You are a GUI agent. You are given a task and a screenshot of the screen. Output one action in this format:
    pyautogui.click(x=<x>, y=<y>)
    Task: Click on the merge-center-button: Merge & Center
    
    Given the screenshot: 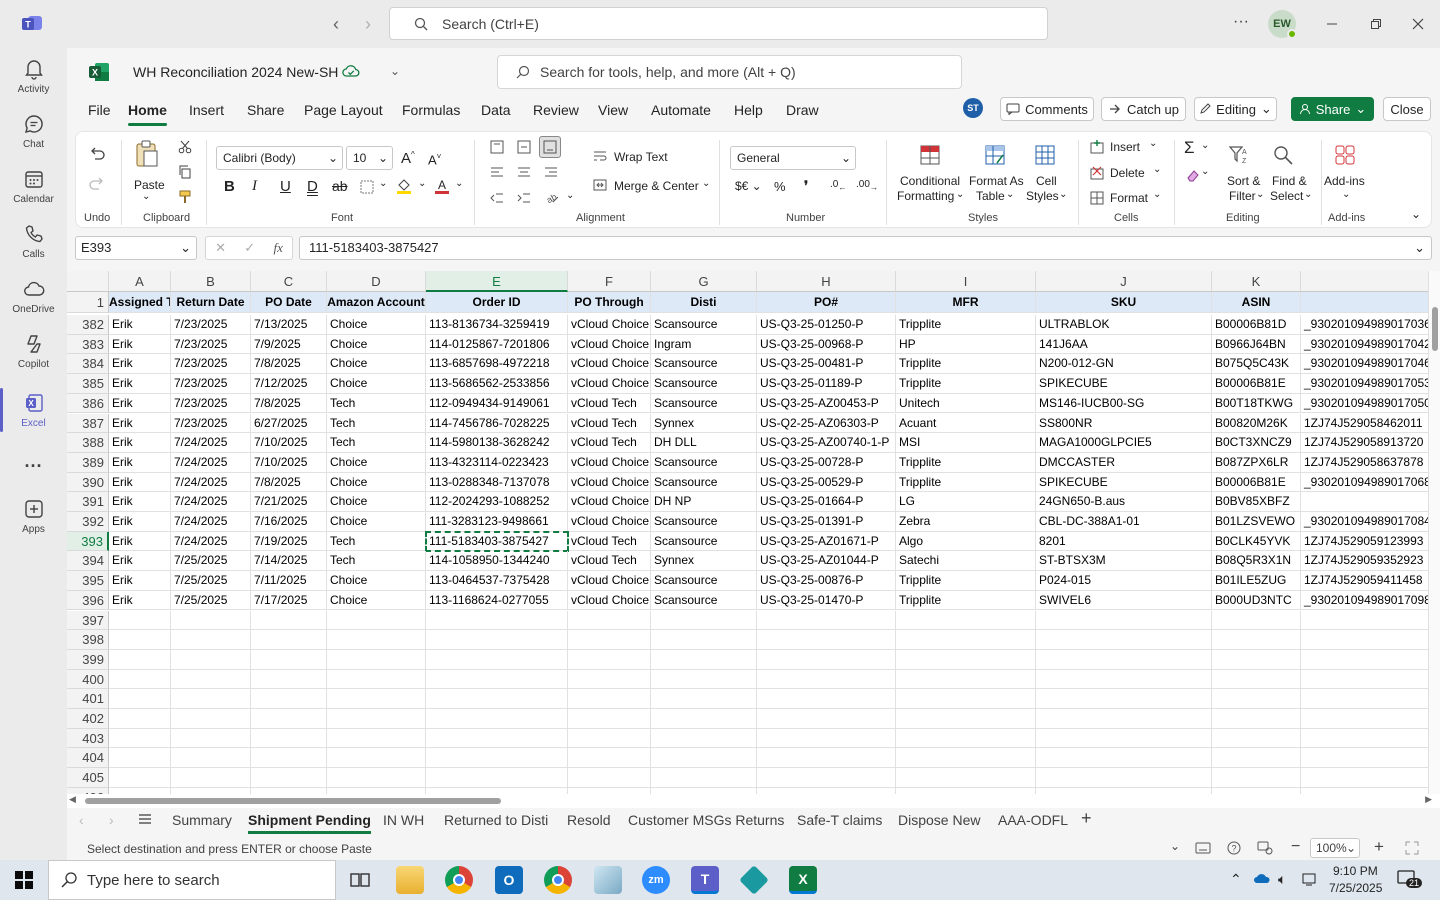 What is the action you would take?
    pyautogui.click(x=656, y=186)
    